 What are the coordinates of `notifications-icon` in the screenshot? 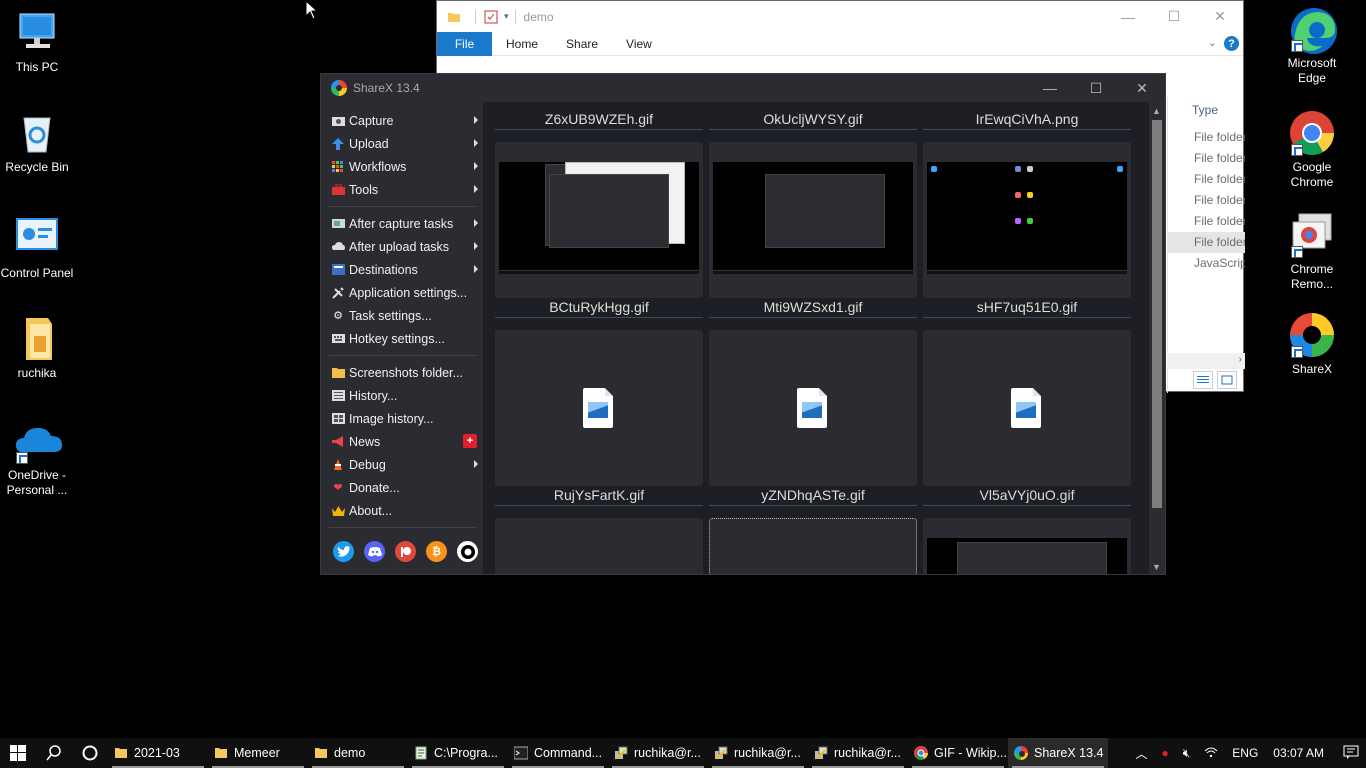 It's located at (1351, 753).